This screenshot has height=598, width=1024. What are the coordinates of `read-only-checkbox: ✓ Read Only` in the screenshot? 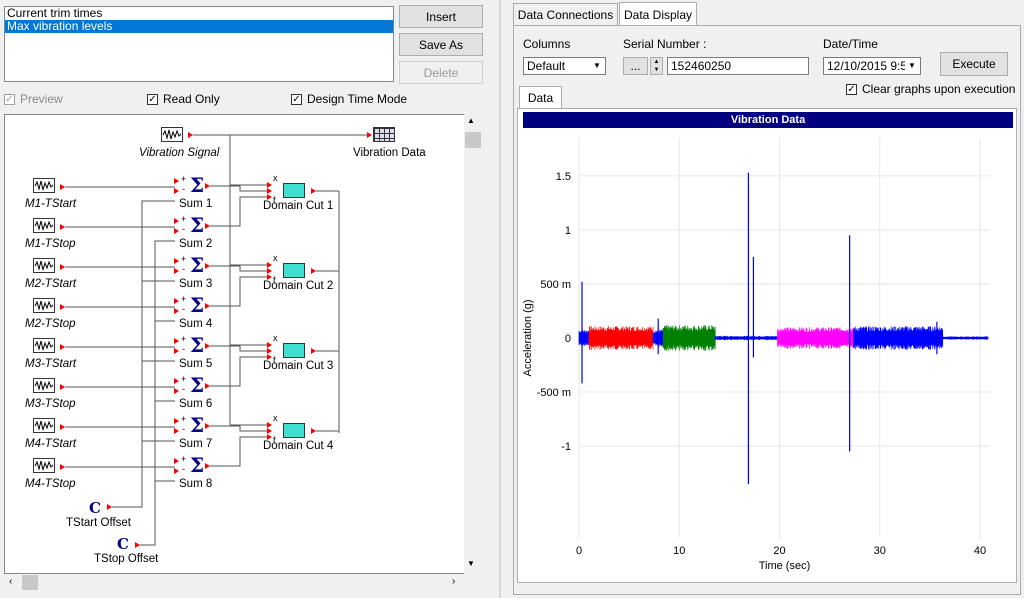 It's located at (183, 99).